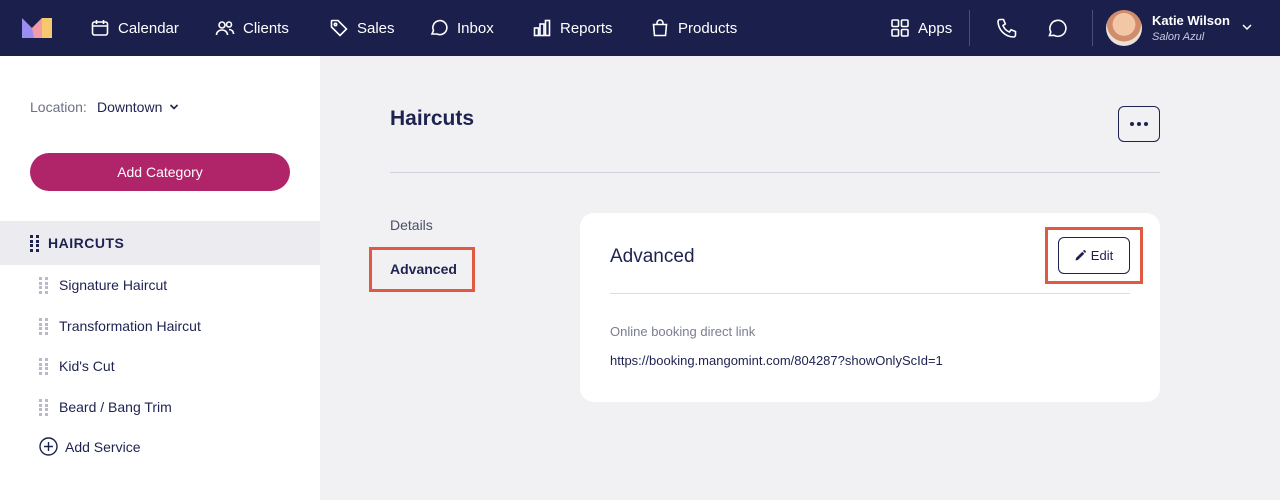  I want to click on service-label: Signature Haircut, so click(113, 285).